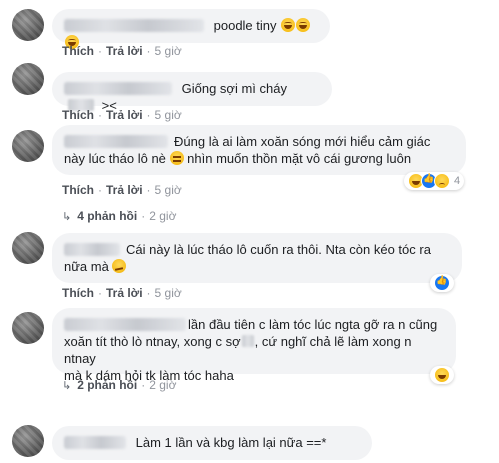 The width and height of the screenshot is (499, 463). I want to click on reactions-summary: 4, so click(434, 181).